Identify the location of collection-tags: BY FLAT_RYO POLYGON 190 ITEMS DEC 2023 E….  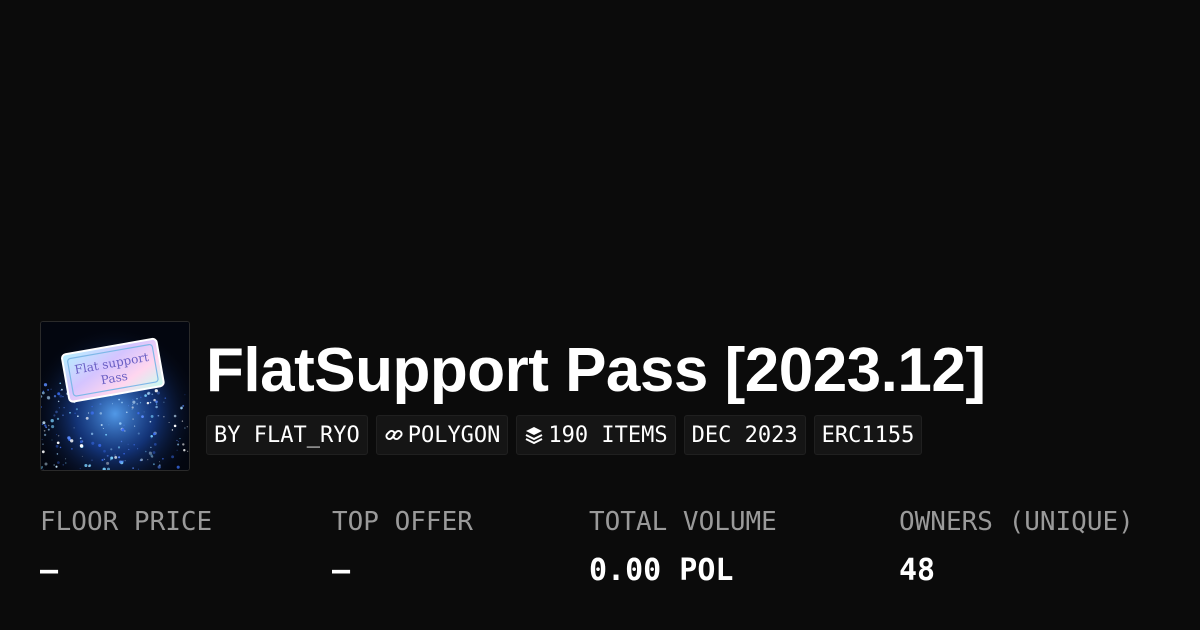
(564, 435).